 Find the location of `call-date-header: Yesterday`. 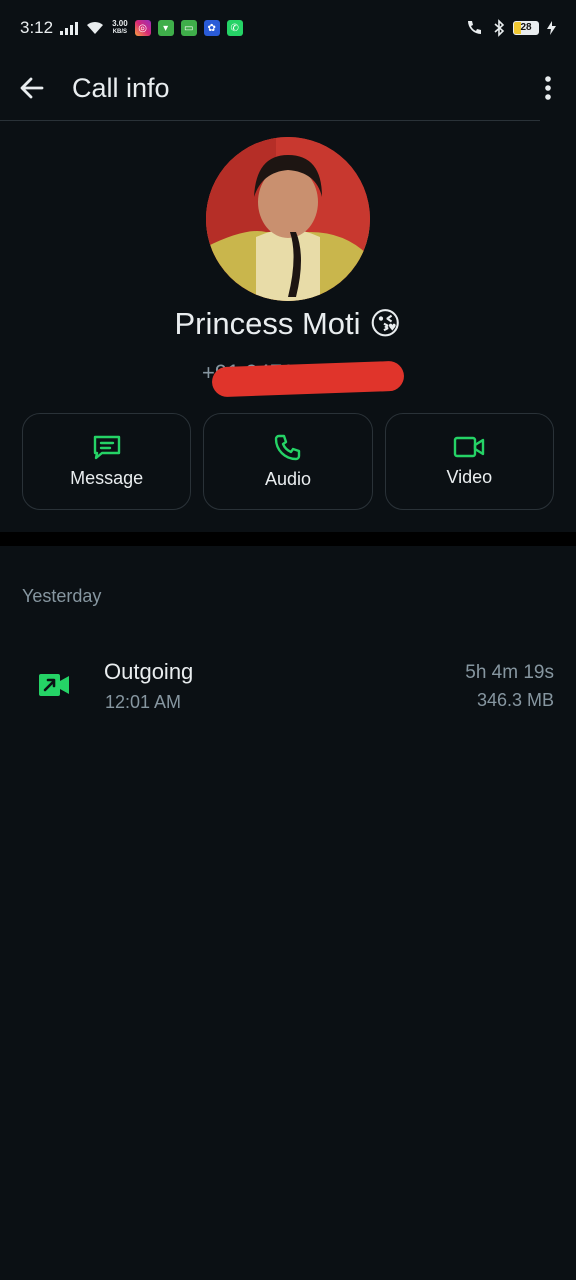

call-date-header: Yesterday is located at coordinates (62, 596).